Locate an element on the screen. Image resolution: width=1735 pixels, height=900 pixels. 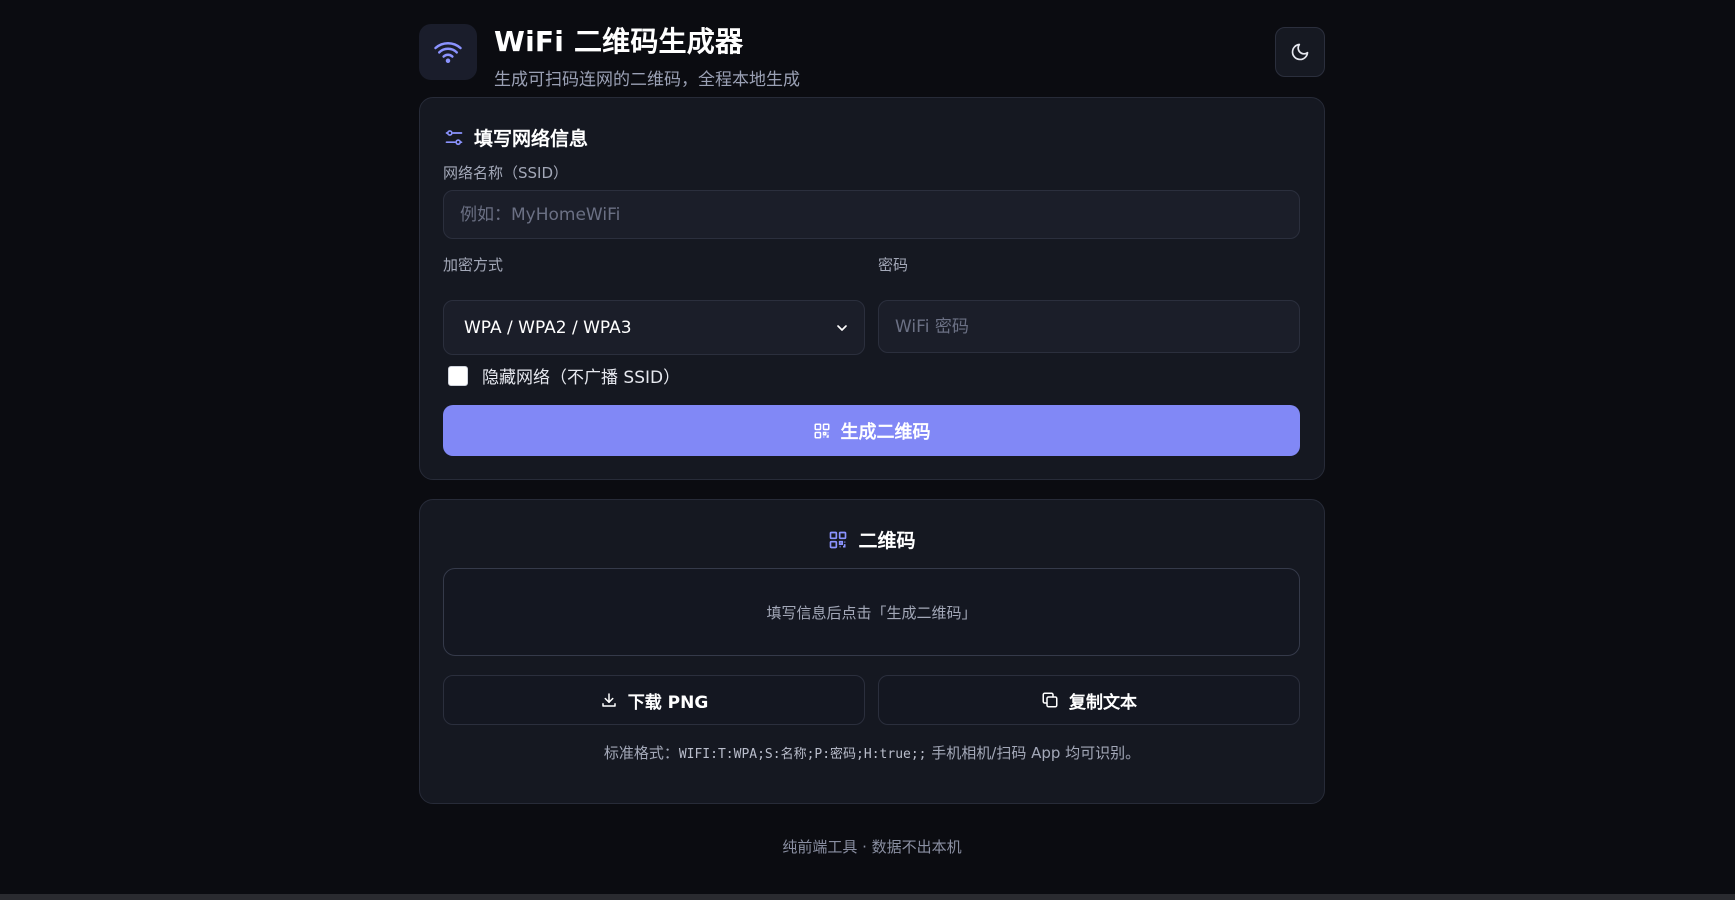
download-png-label: 下载 PNG is located at coordinates (668, 702).